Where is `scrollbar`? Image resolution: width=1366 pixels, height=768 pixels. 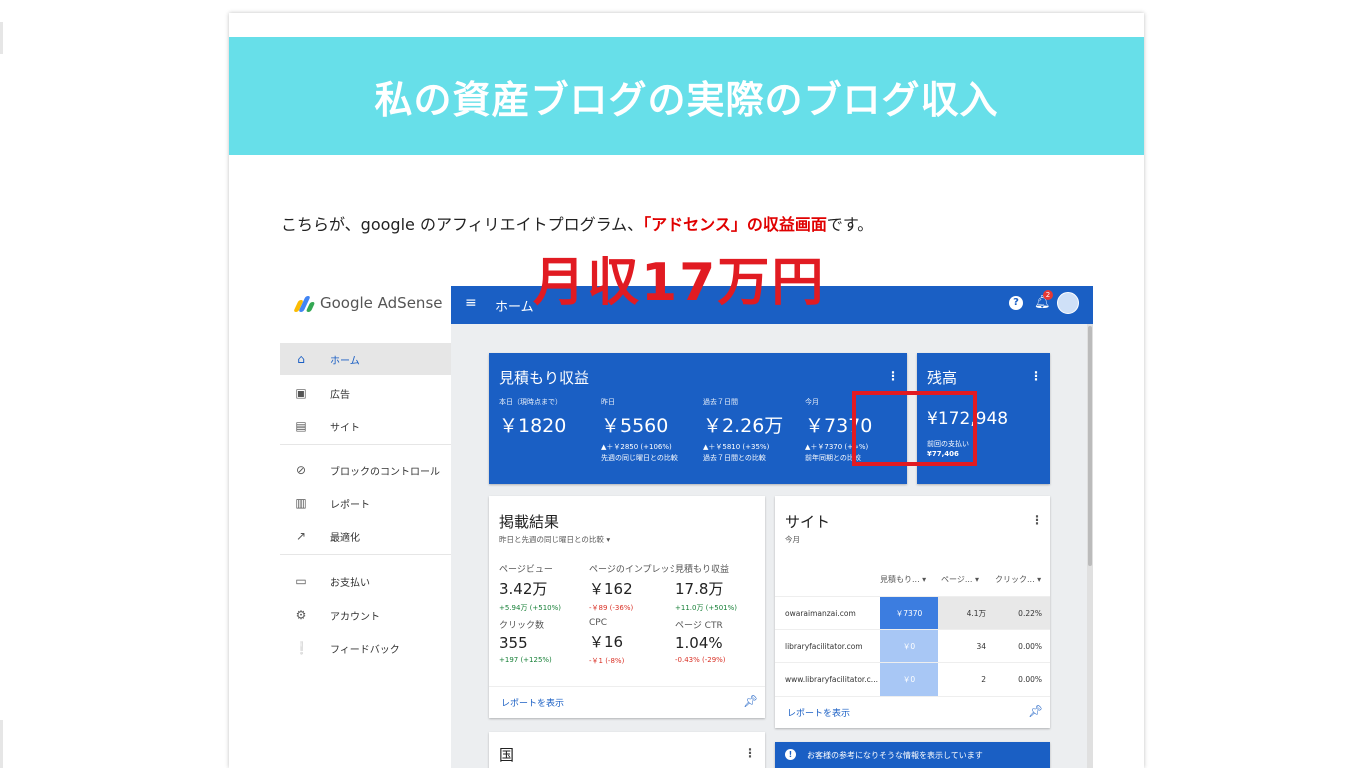
scrollbar is located at coordinates (1090, 546).